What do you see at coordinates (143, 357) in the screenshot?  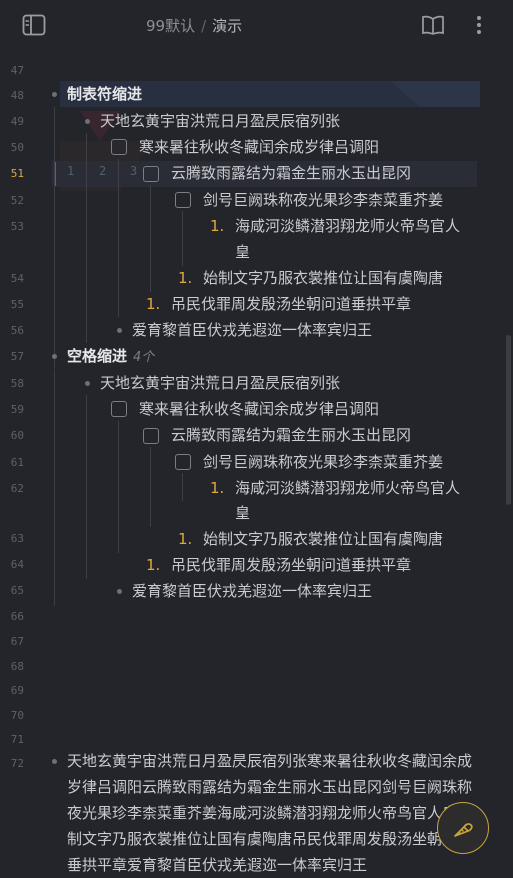 I see `fold-count-badge: 4个` at bounding box center [143, 357].